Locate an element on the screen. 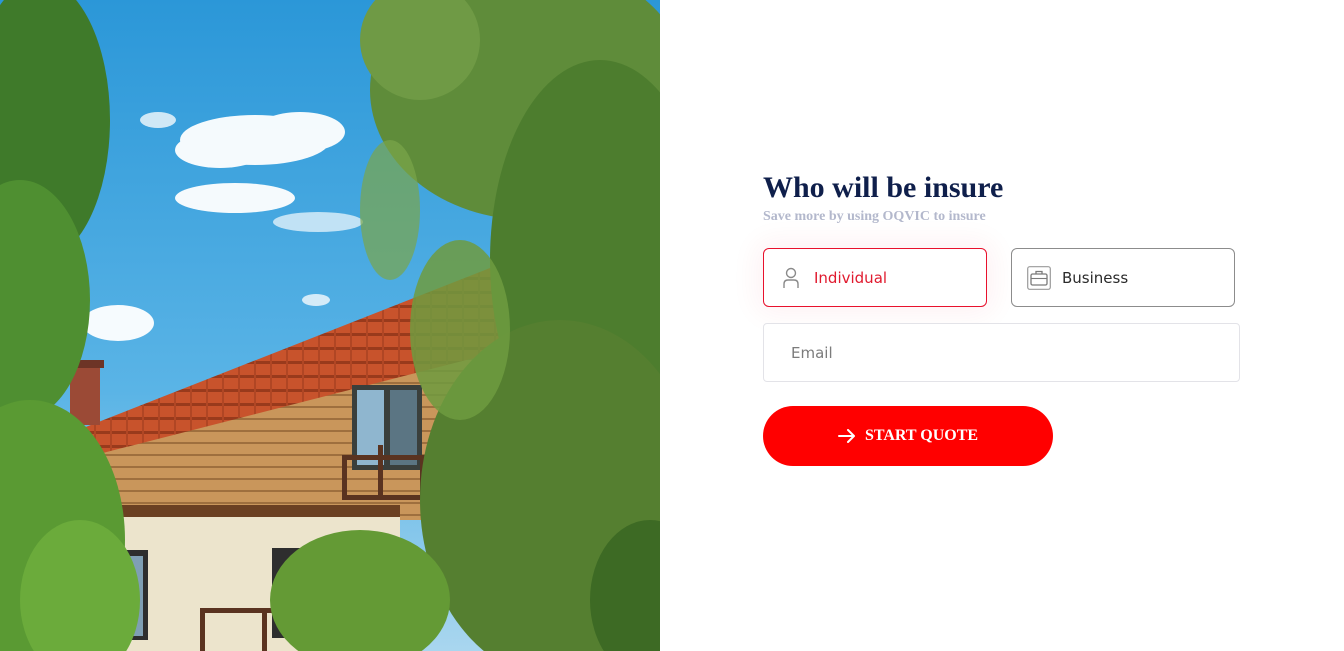 The height and width of the screenshot is (651, 1344). start-quote-label: START QUOTE is located at coordinates (921, 435).